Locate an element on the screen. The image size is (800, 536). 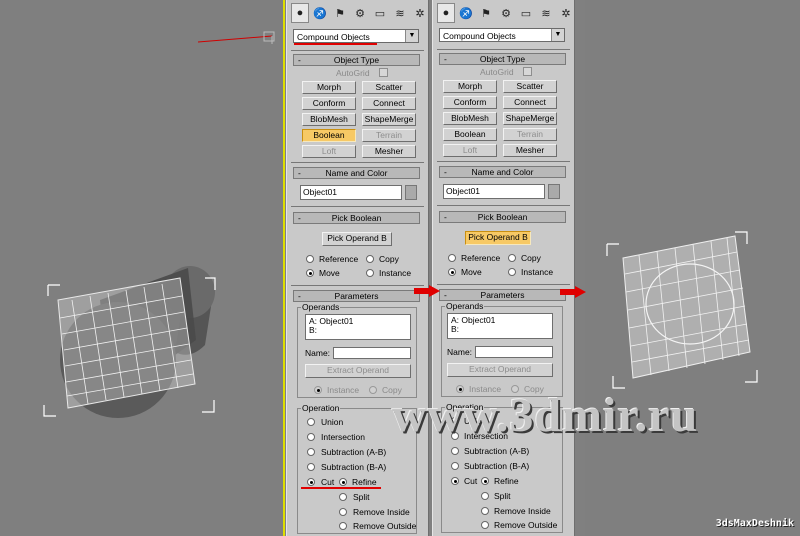
divider is located at coordinates (357, 206).